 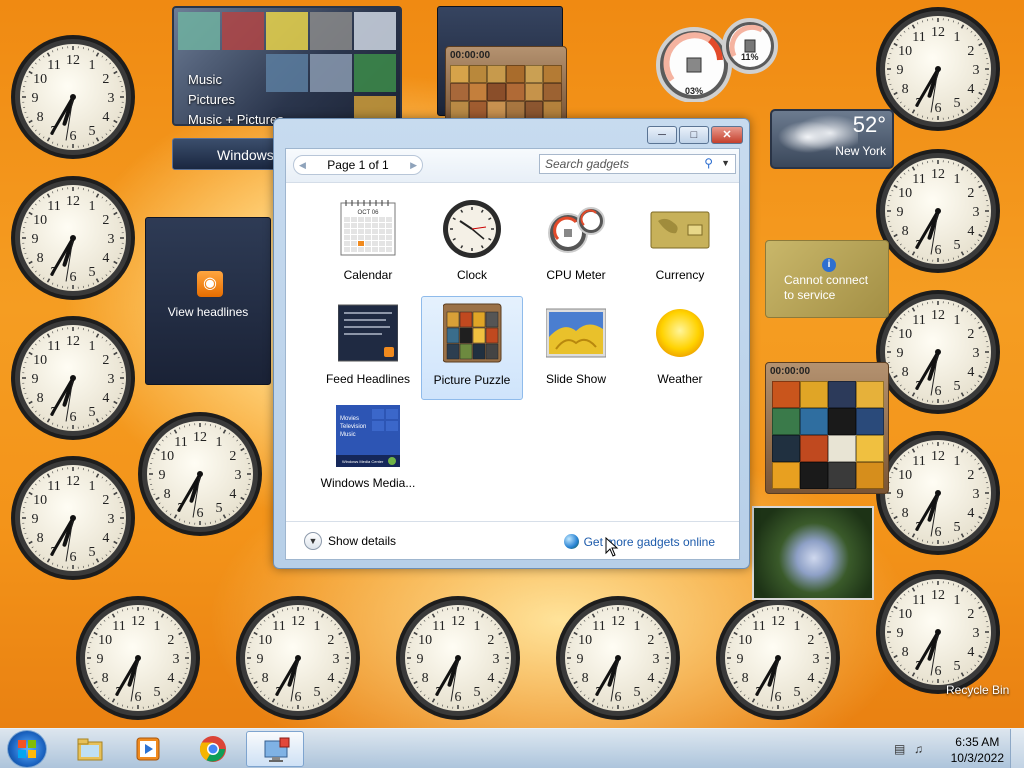 What do you see at coordinates (512, 166) in the screenshot?
I see `gallery-toolbar: ◀ Page 1 of 1 ▶ Search gadgets ⚲ ▼` at bounding box center [512, 166].